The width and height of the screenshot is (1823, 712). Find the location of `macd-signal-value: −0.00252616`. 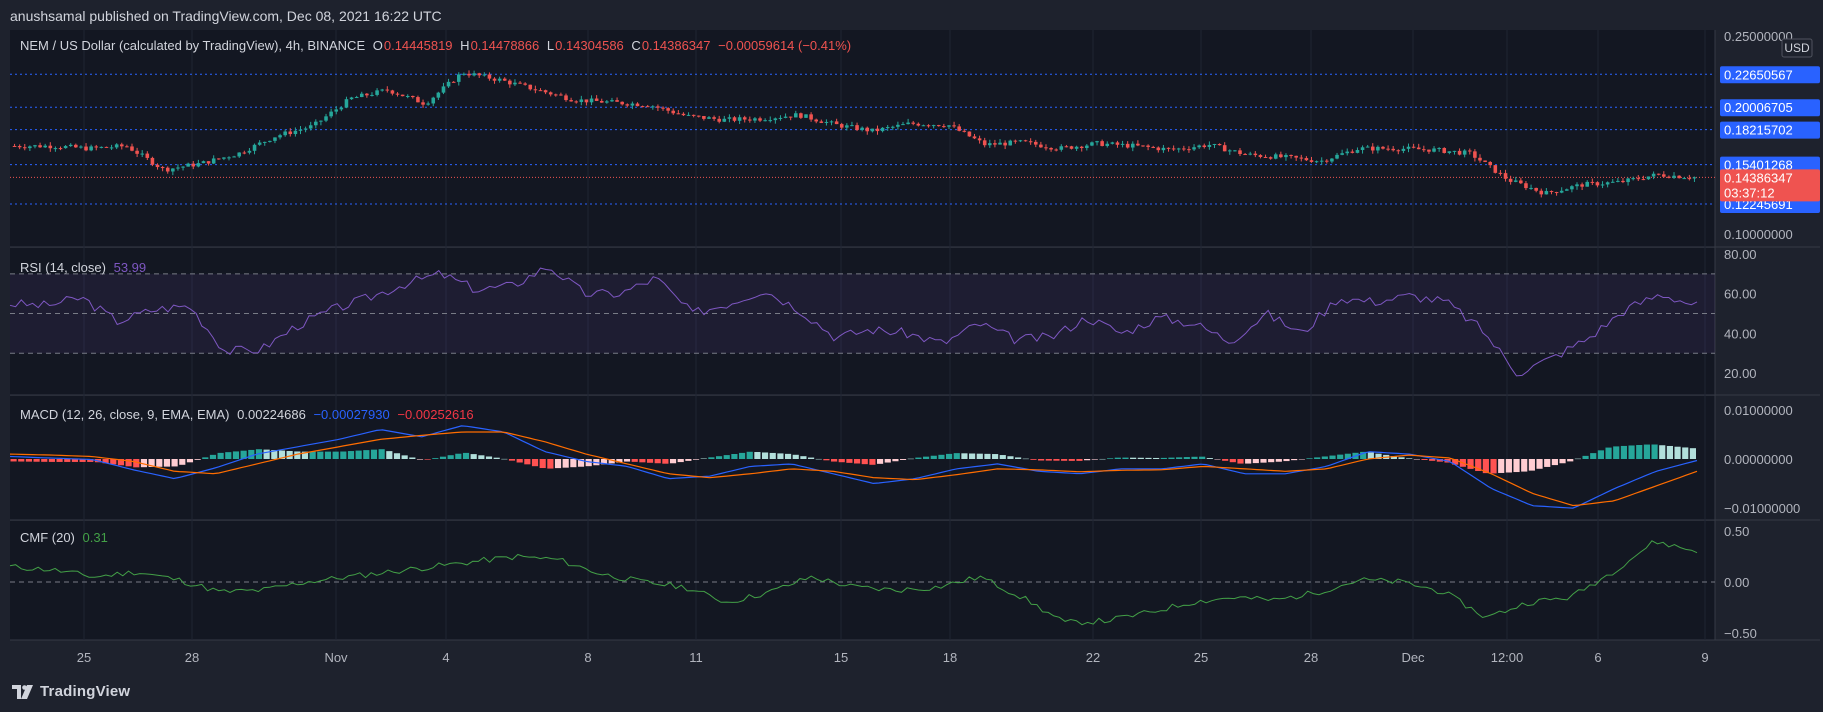

macd-signal-value: −0.00252616 is located at coordinates (435, 414).